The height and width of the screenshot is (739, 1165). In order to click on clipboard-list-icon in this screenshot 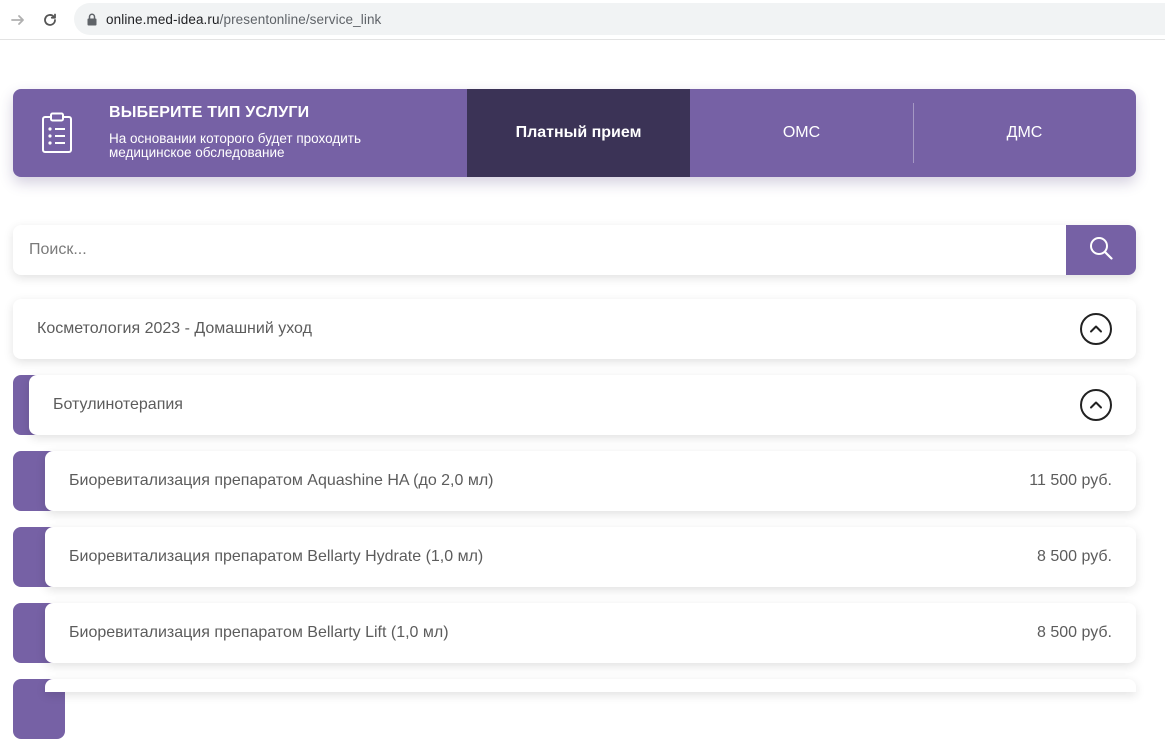, I will do `click(57, 133)`.